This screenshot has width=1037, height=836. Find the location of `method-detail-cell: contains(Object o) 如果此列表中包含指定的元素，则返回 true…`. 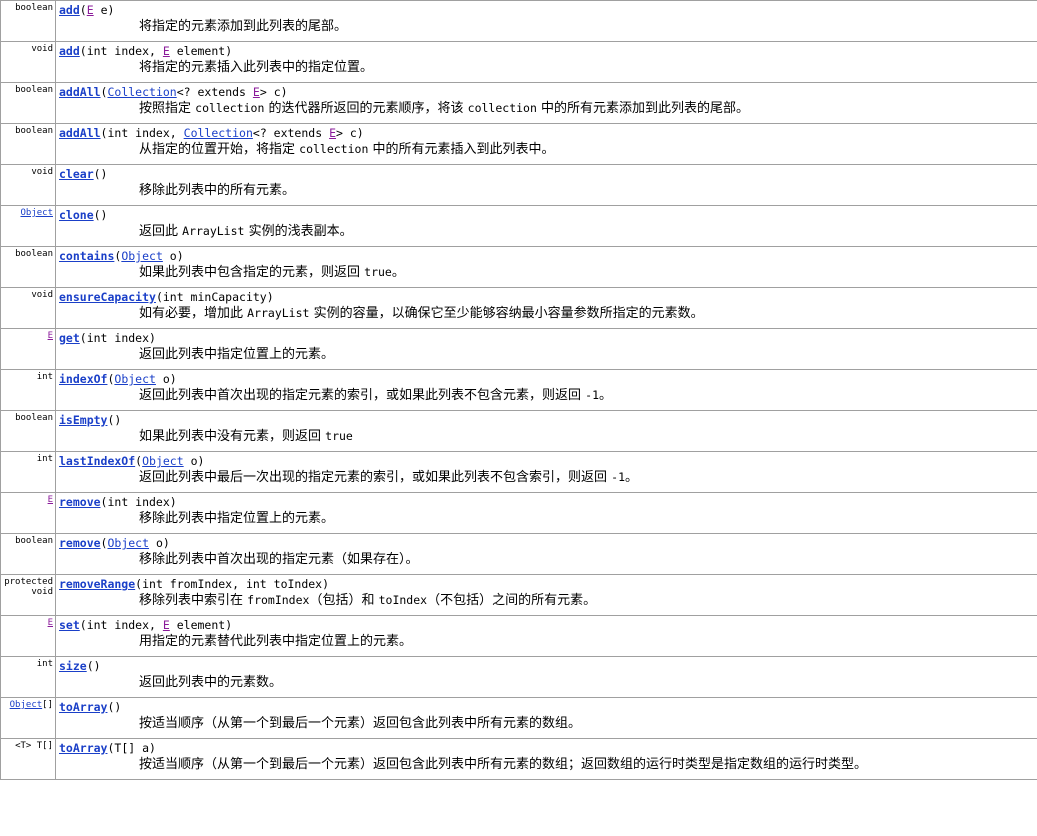

method-detail-cell: contains(Object o) 如果此列表中包含指定的元素，则返回 true… is located at coordinates (546, 267).